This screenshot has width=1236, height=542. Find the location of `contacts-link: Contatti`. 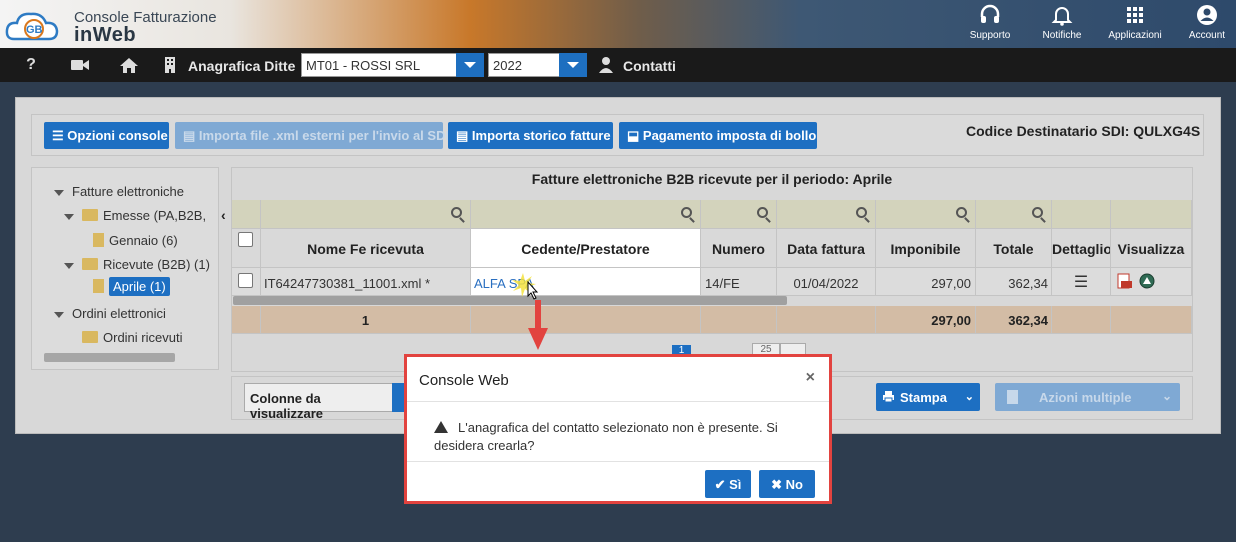

contacts-link: Contatti is located at coordinates (649, 66).